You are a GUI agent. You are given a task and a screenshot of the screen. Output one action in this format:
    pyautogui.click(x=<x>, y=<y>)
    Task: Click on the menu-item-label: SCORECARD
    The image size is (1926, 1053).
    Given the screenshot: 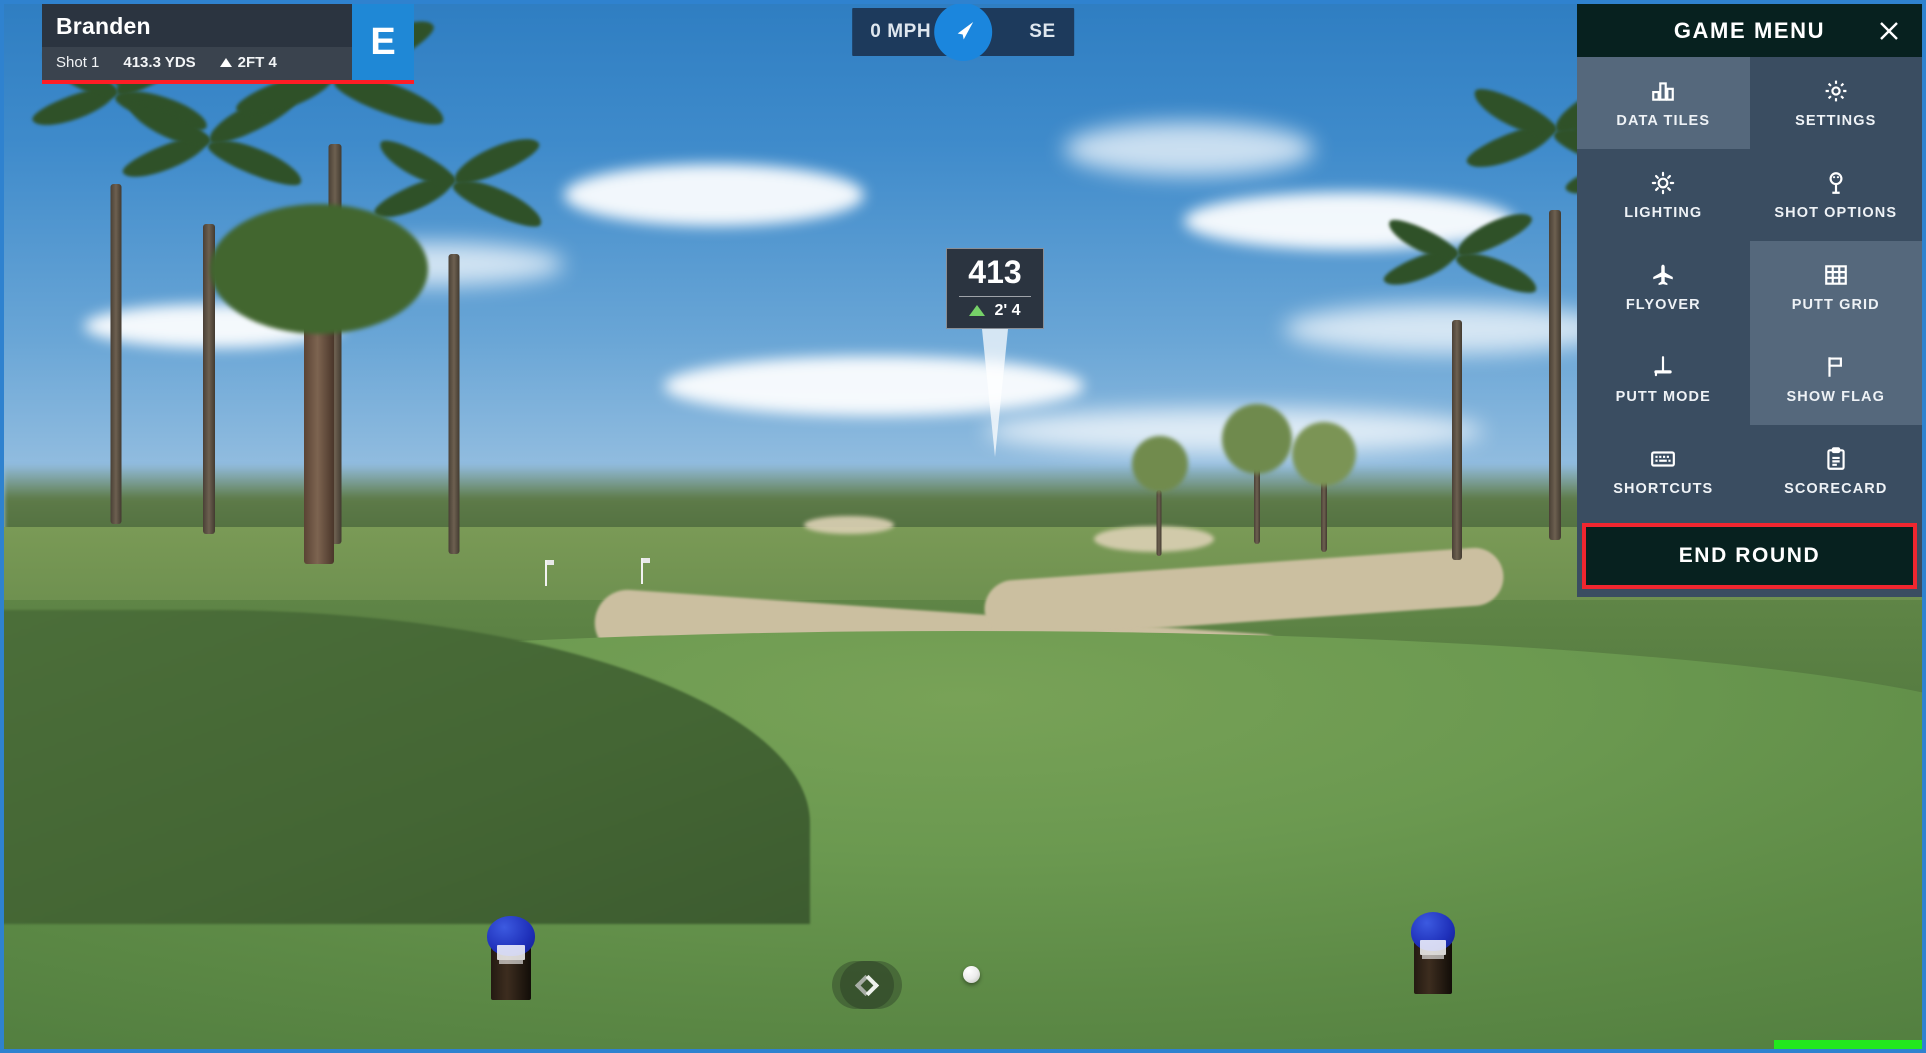 What is the action you would take?
    pyautogui.click(x=1836, y=488)
    